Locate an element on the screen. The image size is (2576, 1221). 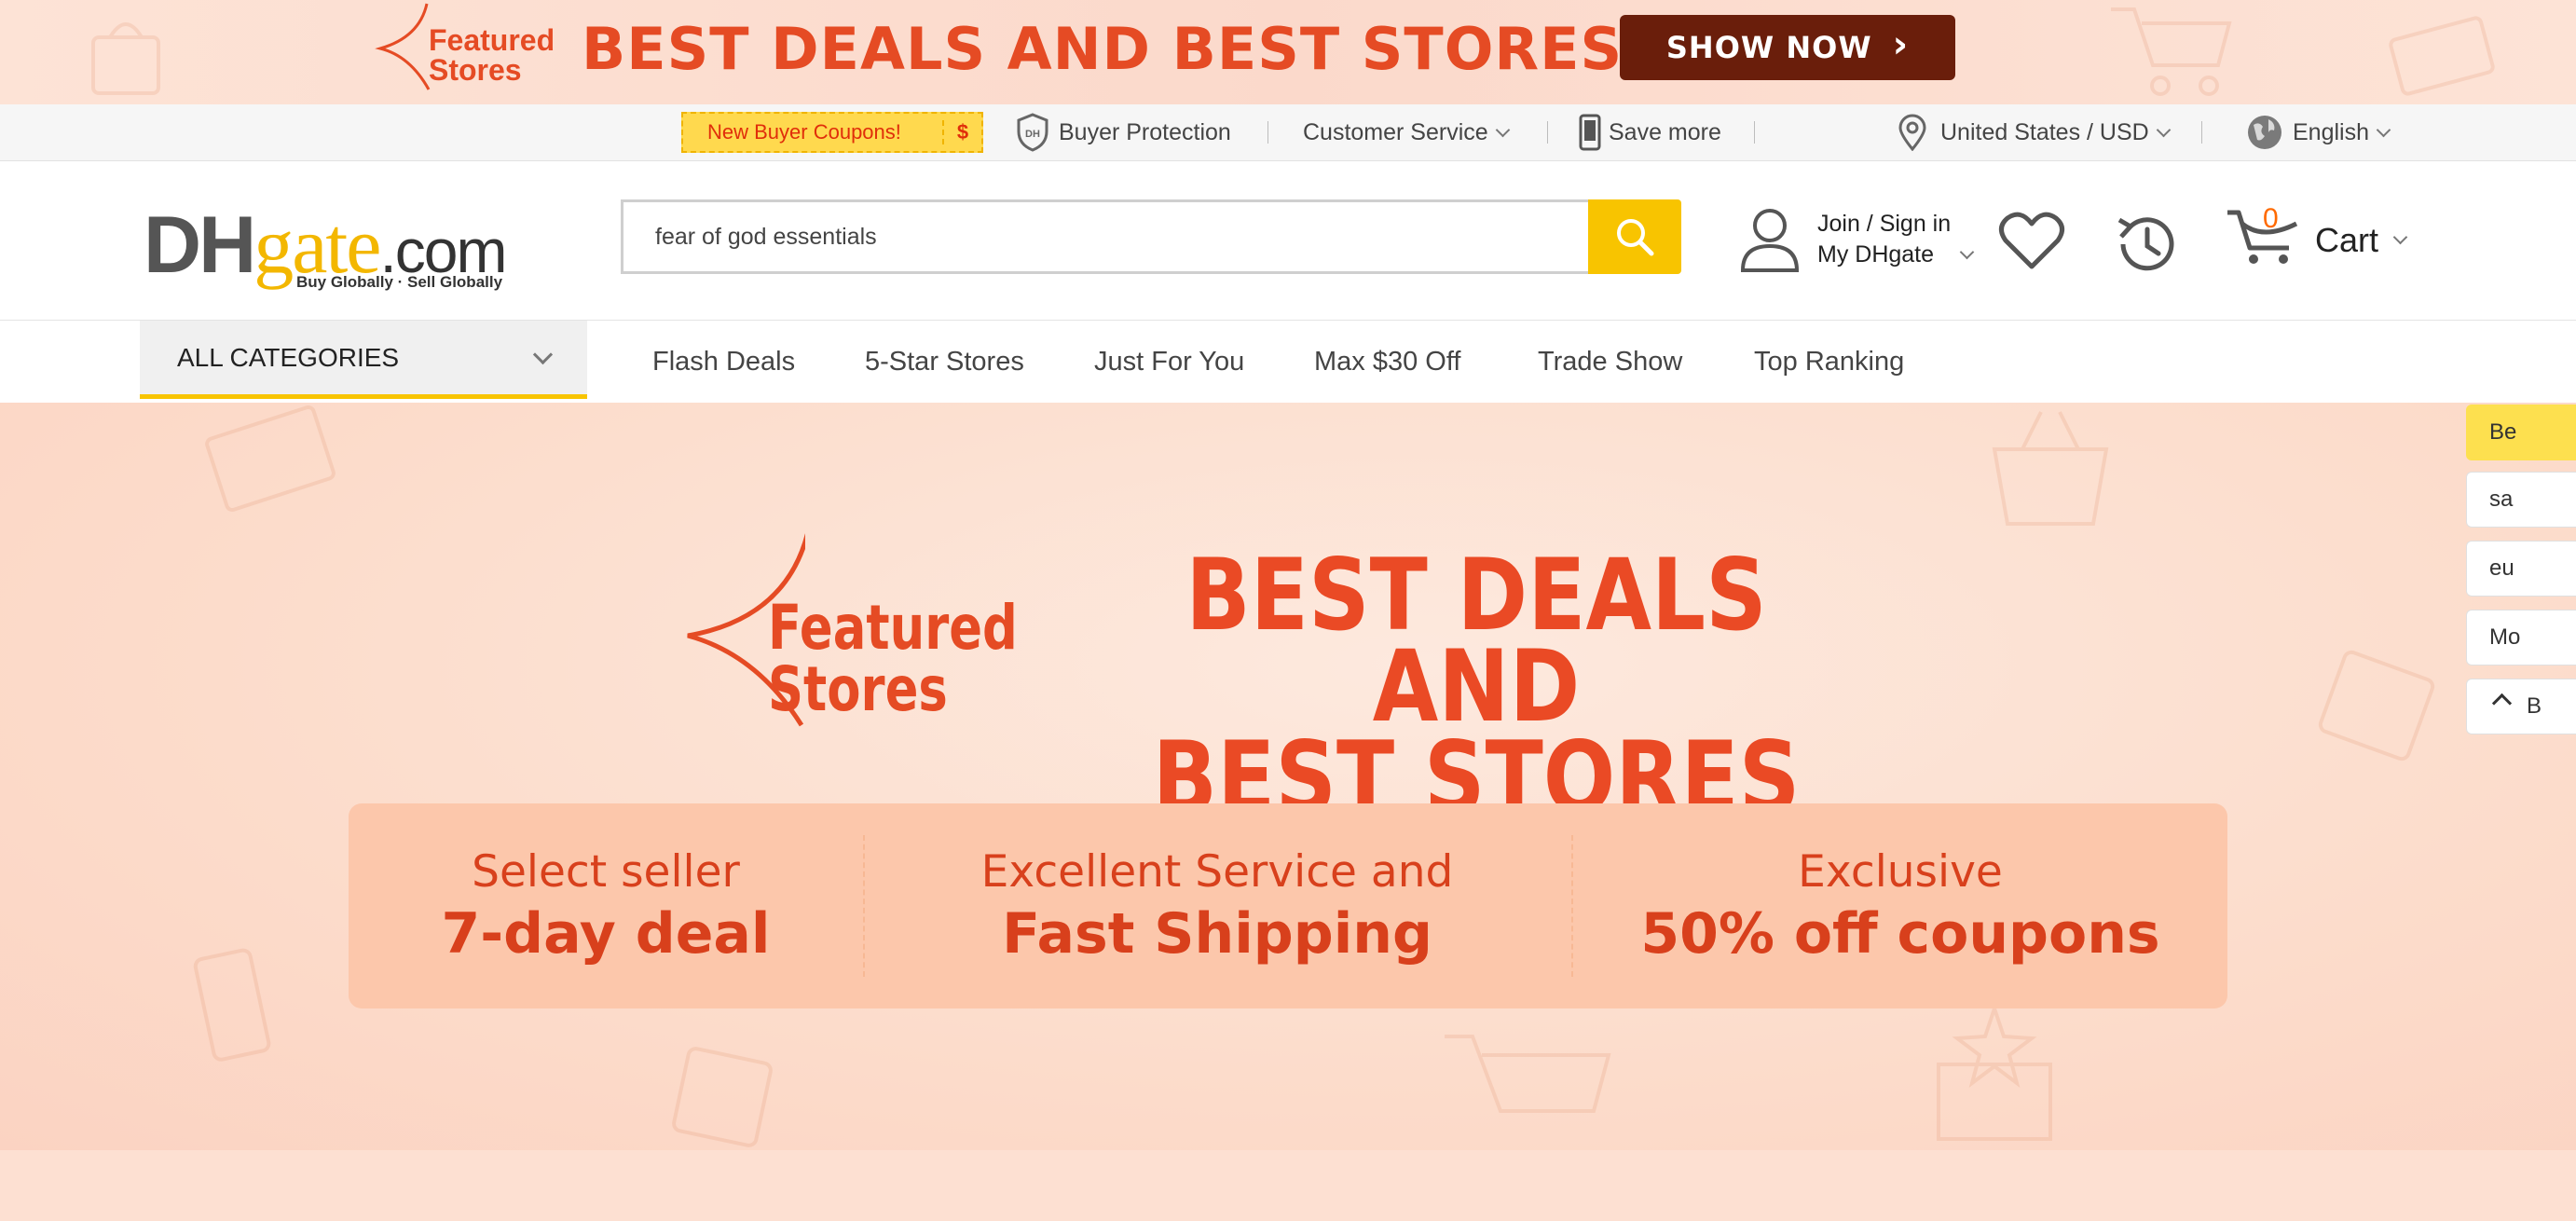
customer-service-menu: Customer Service is located at coordinates (1406, 132).